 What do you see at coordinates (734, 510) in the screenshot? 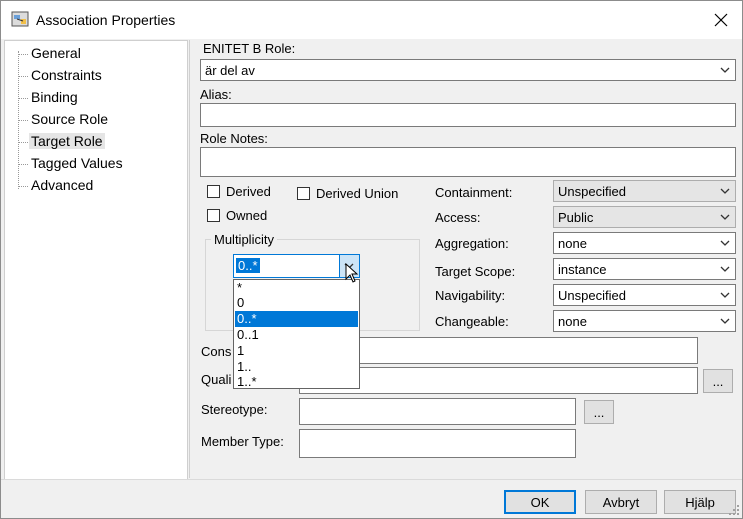
I see `resize-grip-icon` at bounding box center [734, 510].